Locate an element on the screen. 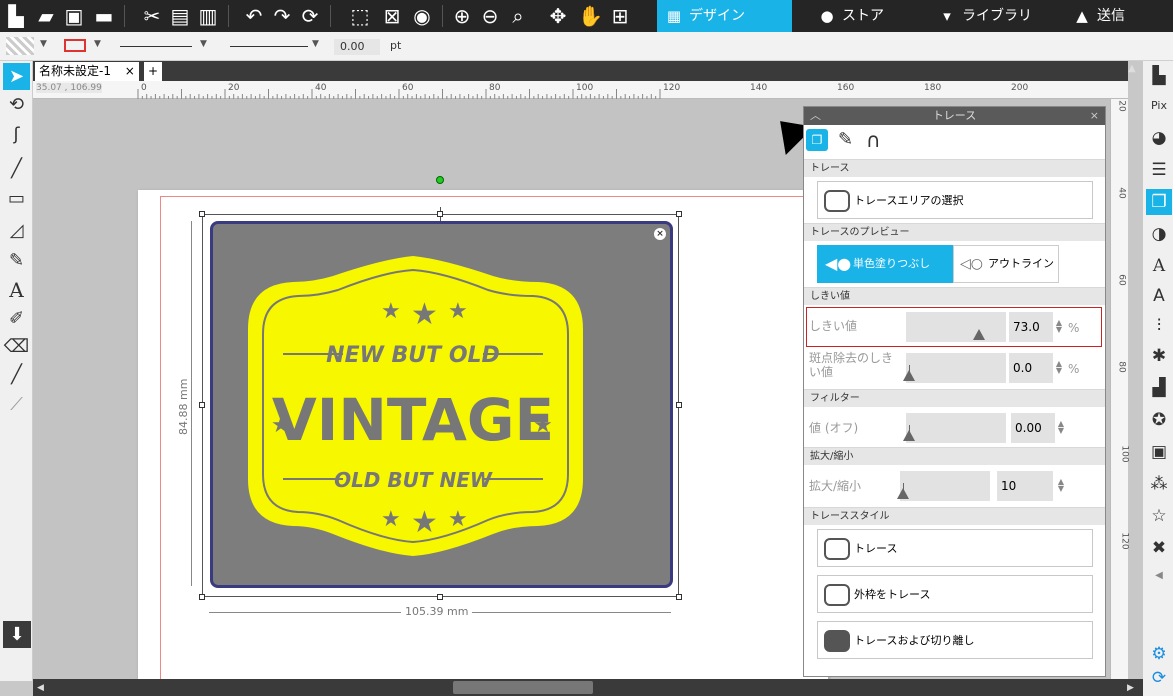 Image resolution: width=1173 pixels, height=696 pixels. copy-icon: ▤ is located at coordinates (180, 16).